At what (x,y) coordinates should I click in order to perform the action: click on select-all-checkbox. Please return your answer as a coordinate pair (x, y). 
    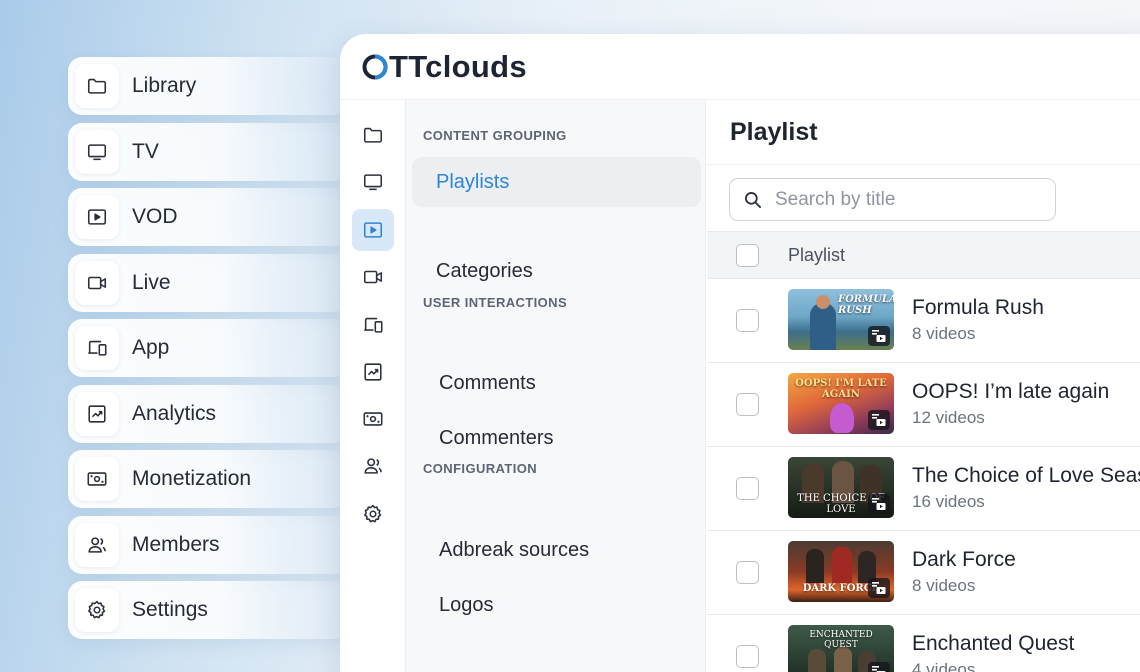
    Looking at the image, I should click on (747, 255).